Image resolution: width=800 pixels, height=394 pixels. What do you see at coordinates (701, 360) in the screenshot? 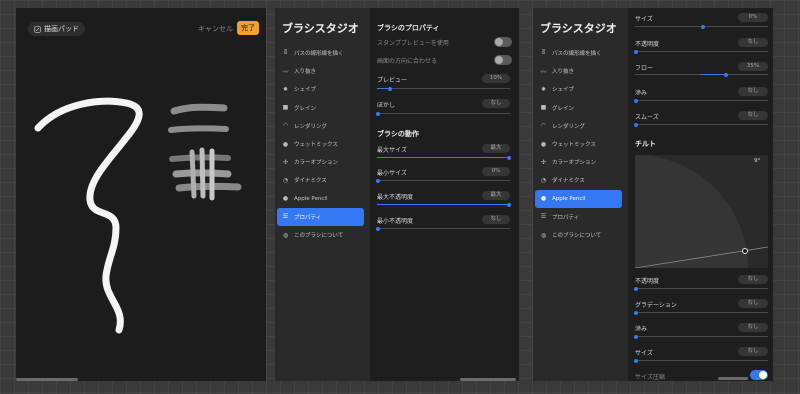
I see `tilt-size-slider` at bounding box center [701, 360].